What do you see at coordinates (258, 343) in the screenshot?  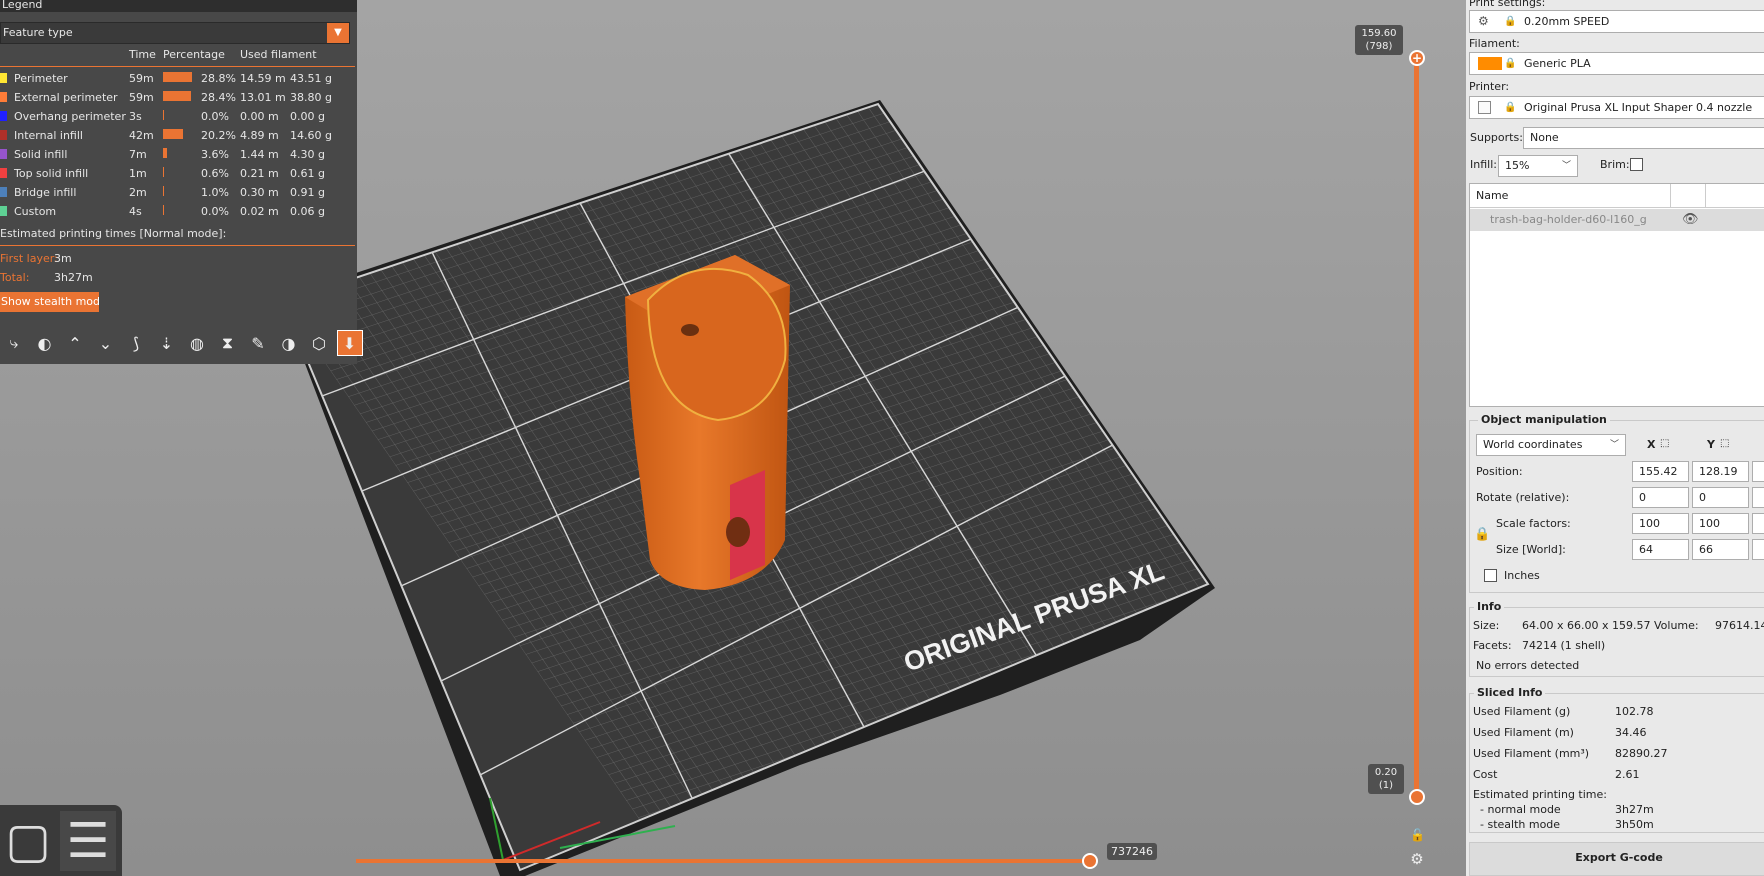 I see `custom-gcode-icon: ✎` at bounding box center [258, 343].